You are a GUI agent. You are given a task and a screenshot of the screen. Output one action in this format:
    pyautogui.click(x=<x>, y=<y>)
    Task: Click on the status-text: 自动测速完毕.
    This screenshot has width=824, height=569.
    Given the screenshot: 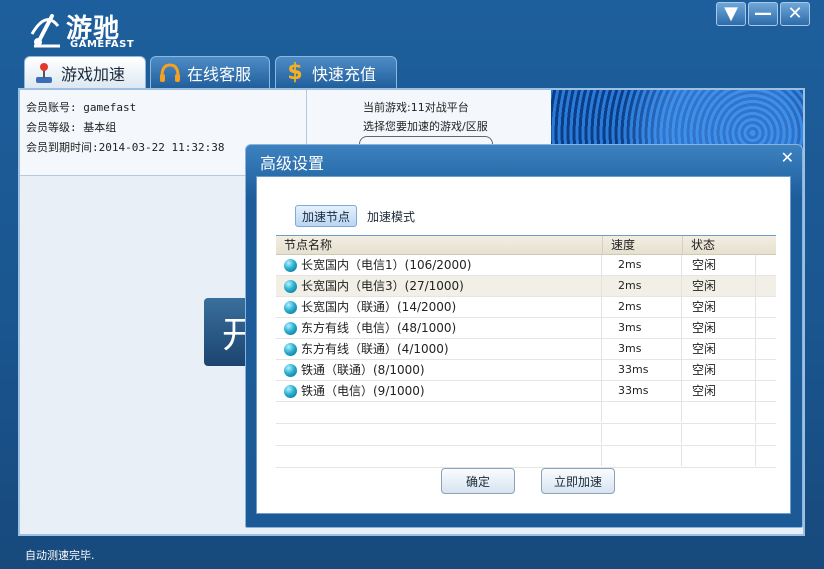 What is the action you would take?
    pyautogui.click(x=60, y=555)
    